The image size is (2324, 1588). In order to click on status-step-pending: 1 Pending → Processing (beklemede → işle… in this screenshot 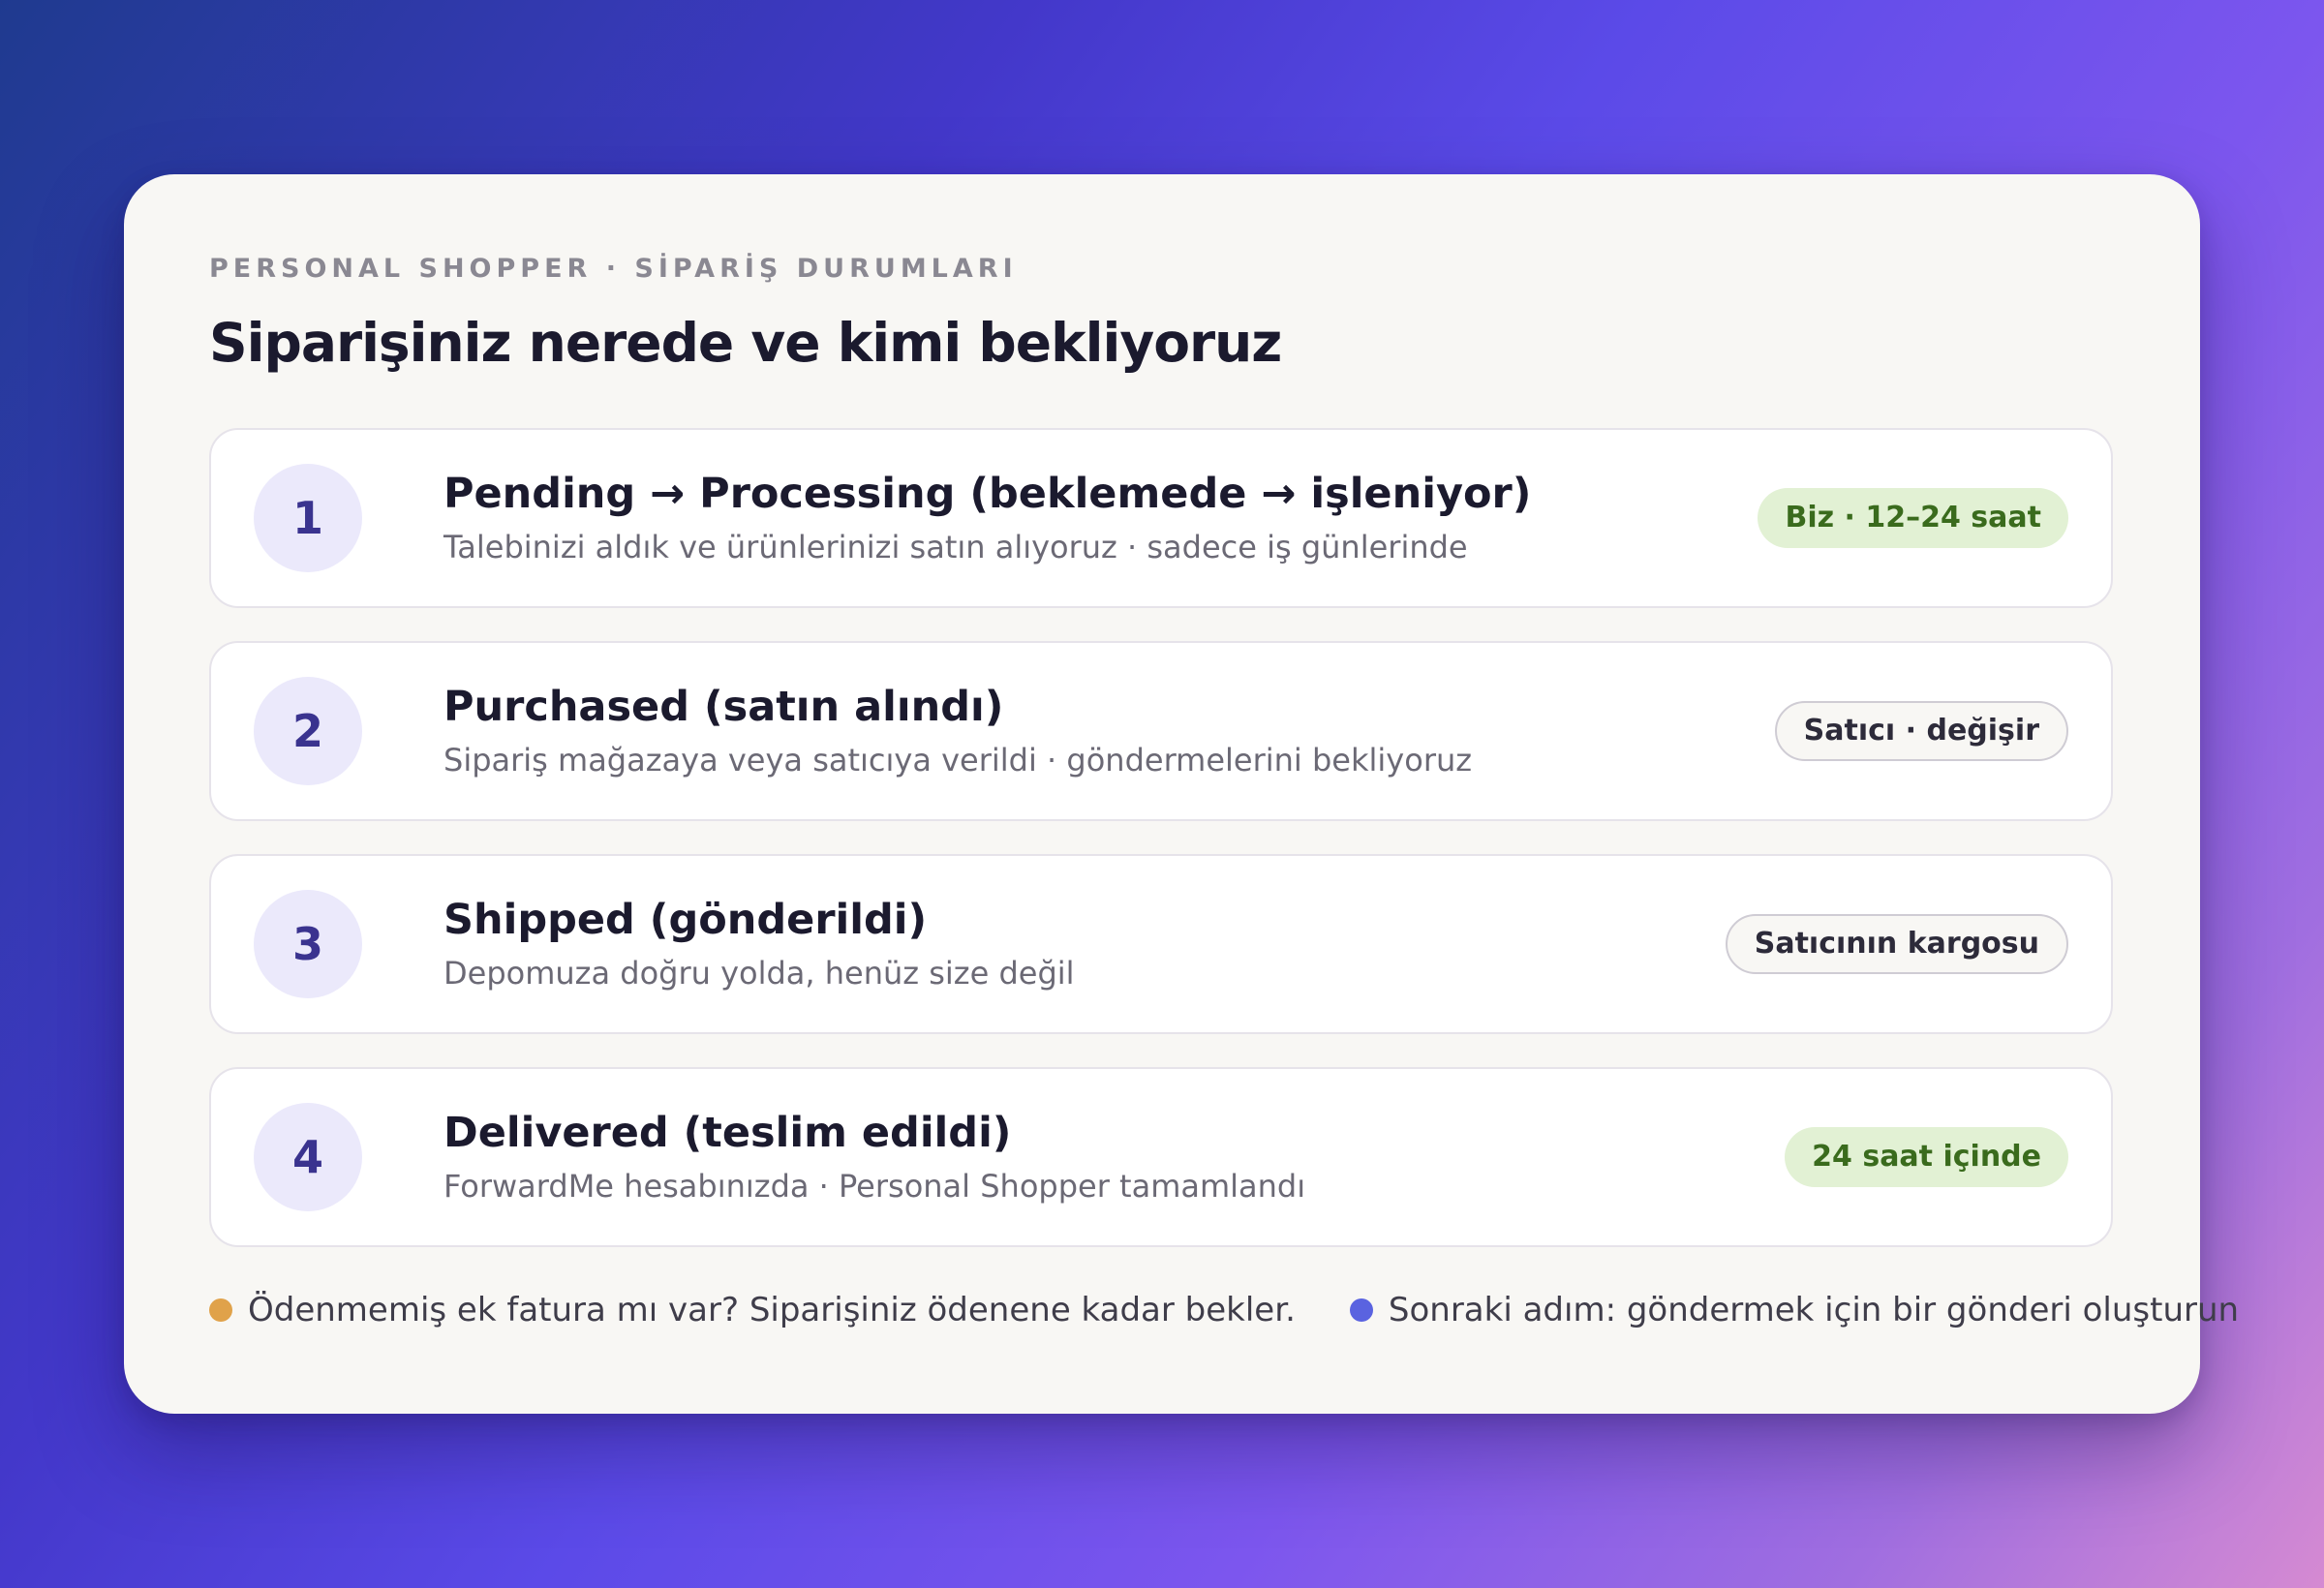, I will do `click(1161, 518)`.